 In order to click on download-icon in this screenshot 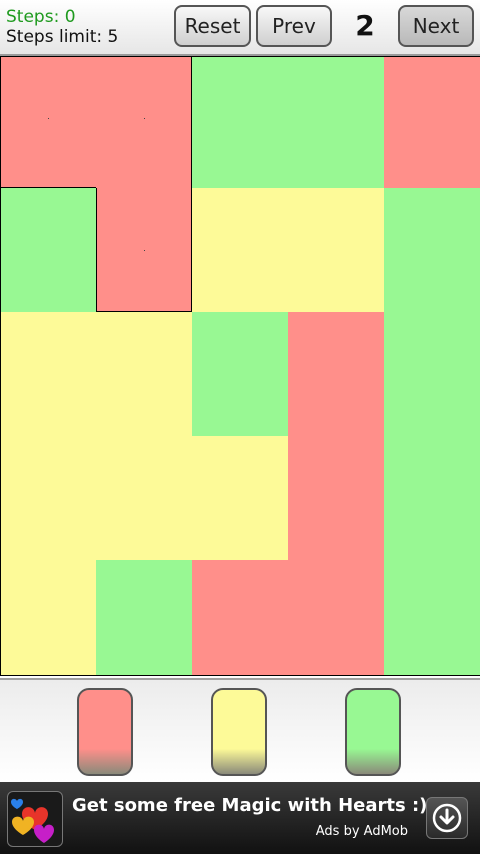, I will do `click(447, 818)`.